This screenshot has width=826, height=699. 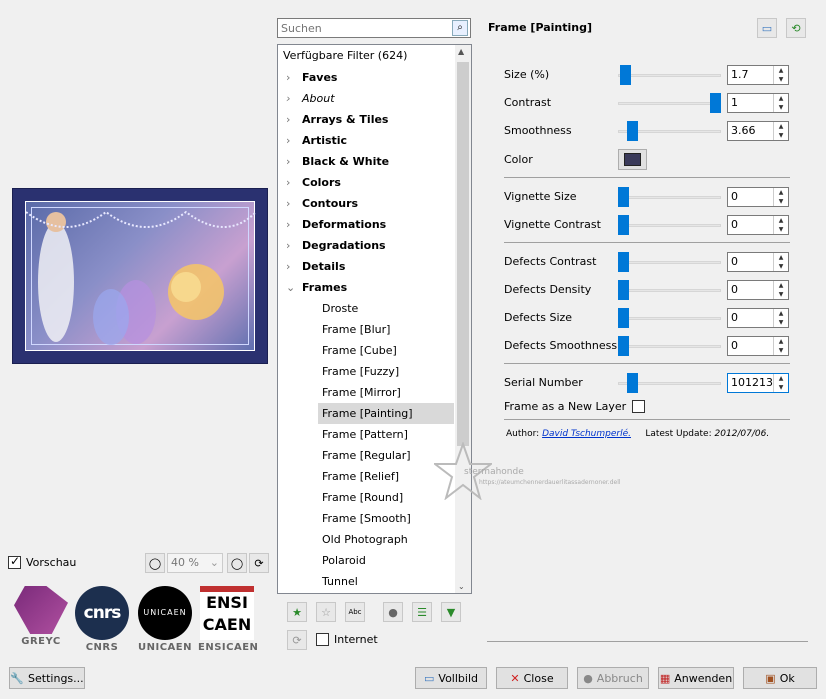 I want to click on filter-category: › Colors, so click(x=374, y=182).